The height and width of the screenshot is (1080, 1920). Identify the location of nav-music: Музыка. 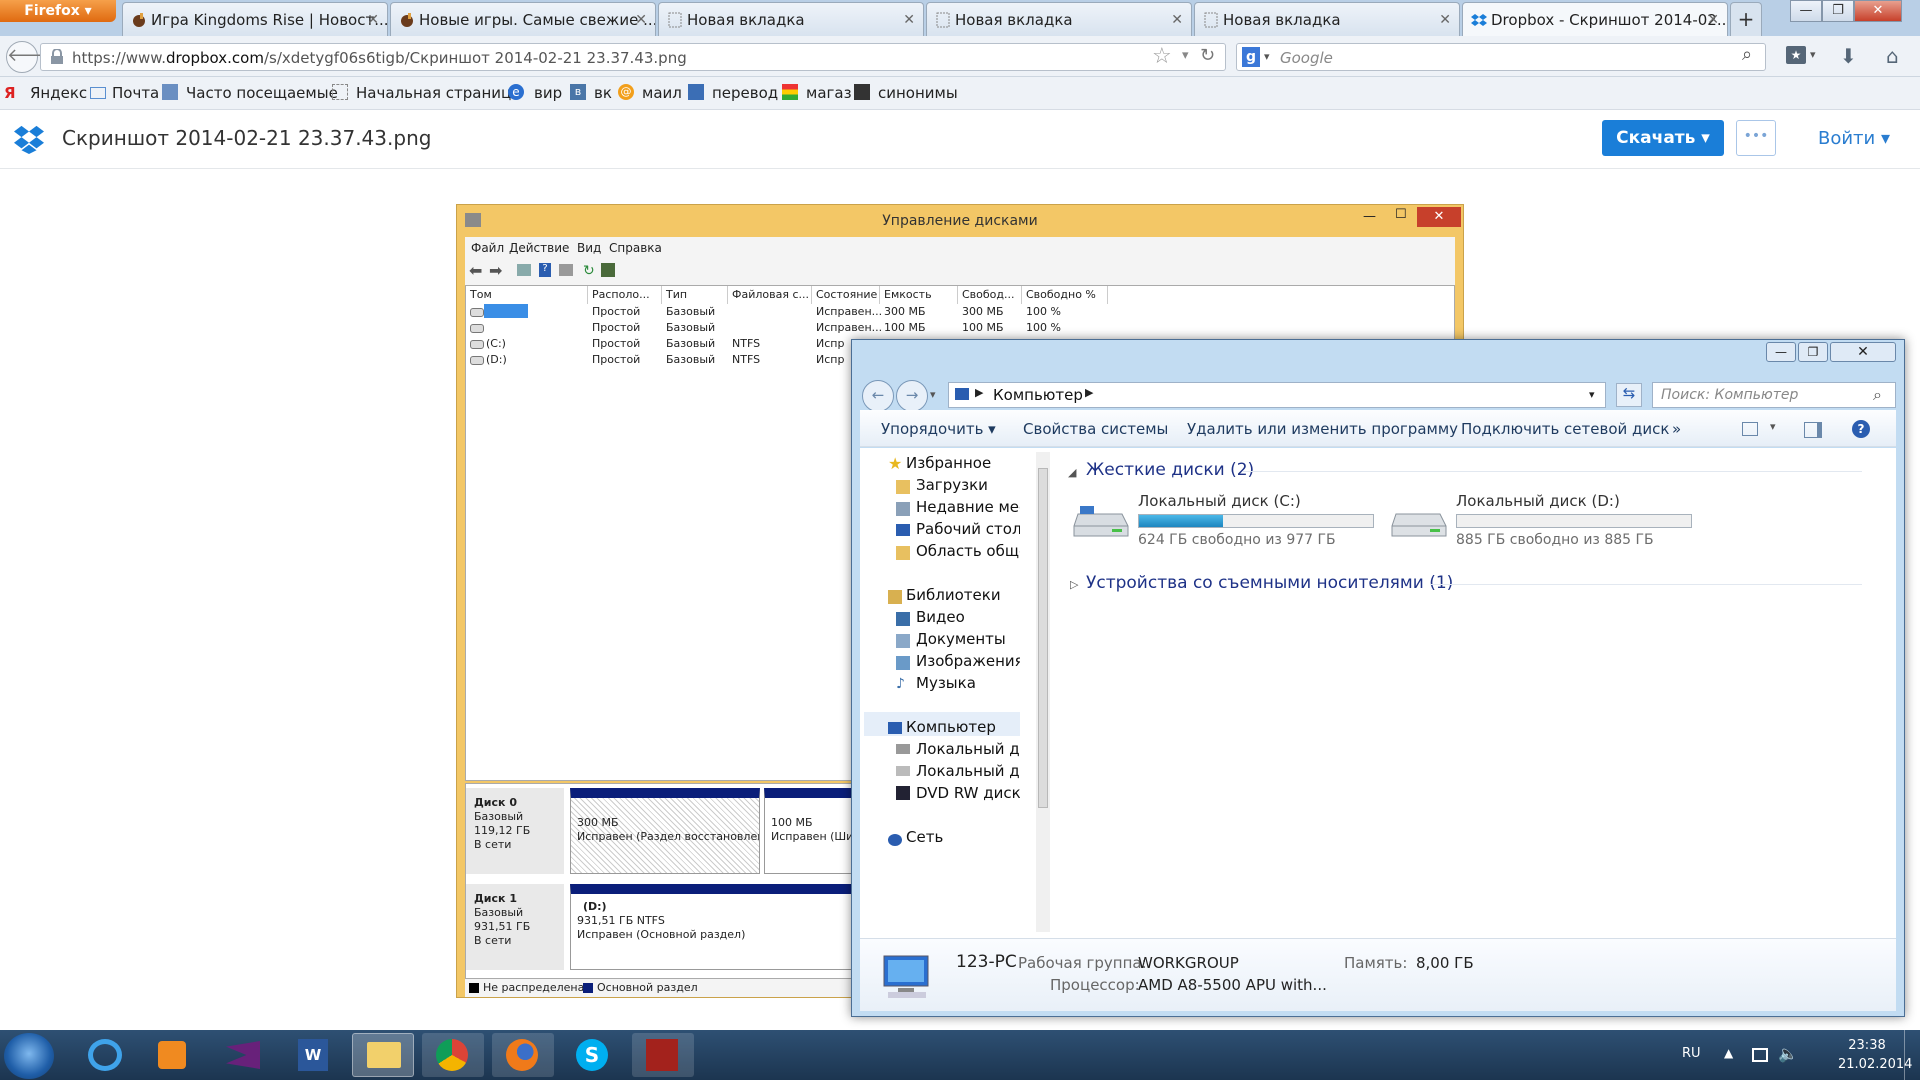
(946, 683).